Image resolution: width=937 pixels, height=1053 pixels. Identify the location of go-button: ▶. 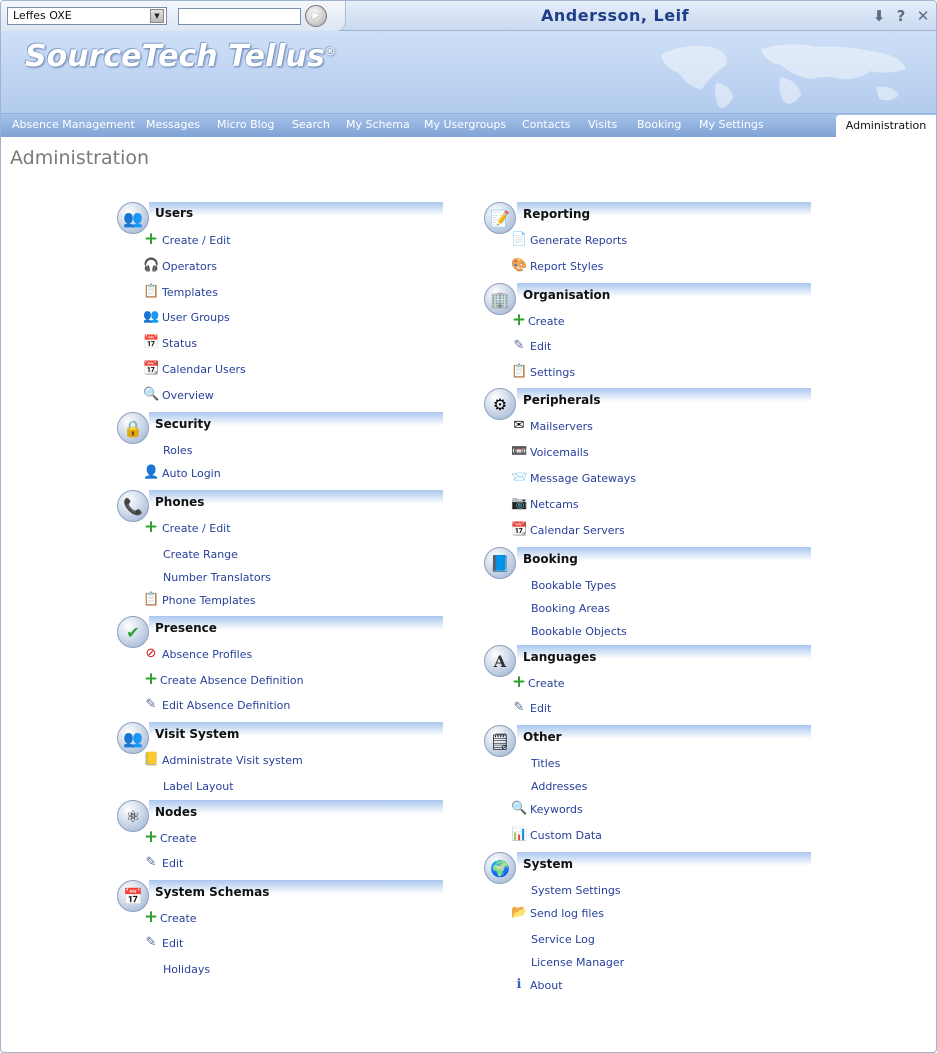
(316, 16).